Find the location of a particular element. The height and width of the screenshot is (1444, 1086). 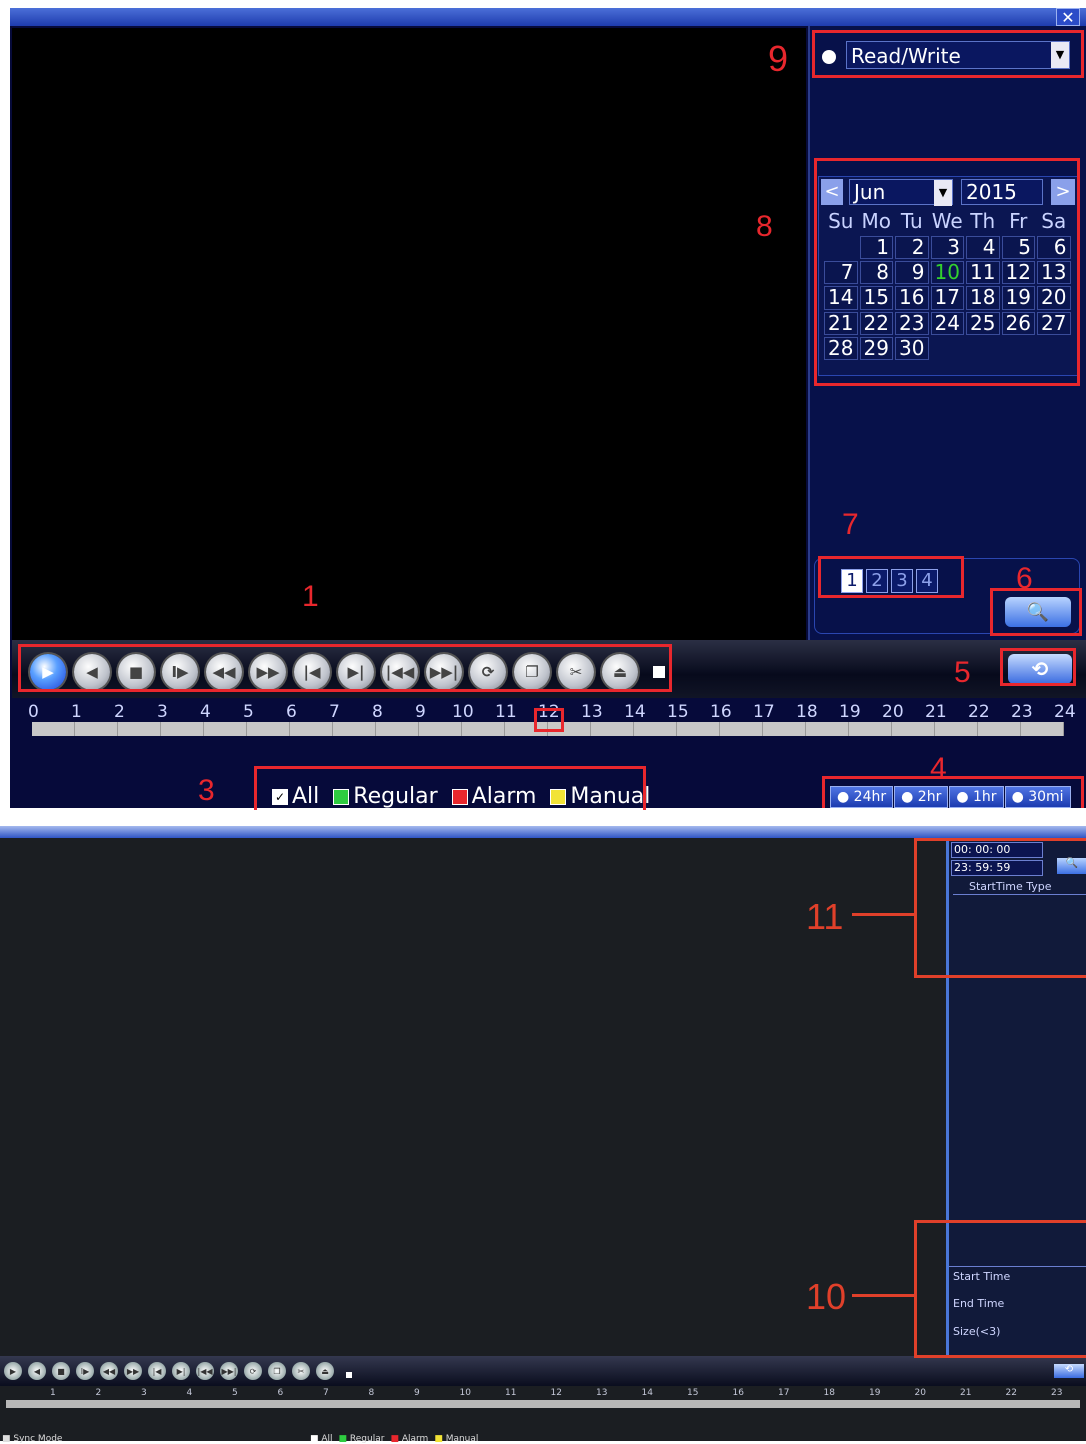

timeline-marker is located at coordinates (549, 720).